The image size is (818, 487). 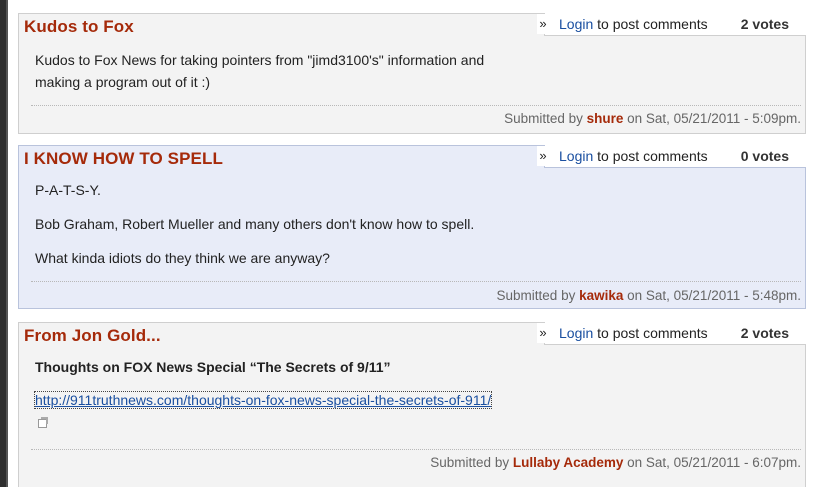 What do you see at coordinates (43, 422) in the screenshot?
I see `external-link-icon` at bounding box center [43, 422].